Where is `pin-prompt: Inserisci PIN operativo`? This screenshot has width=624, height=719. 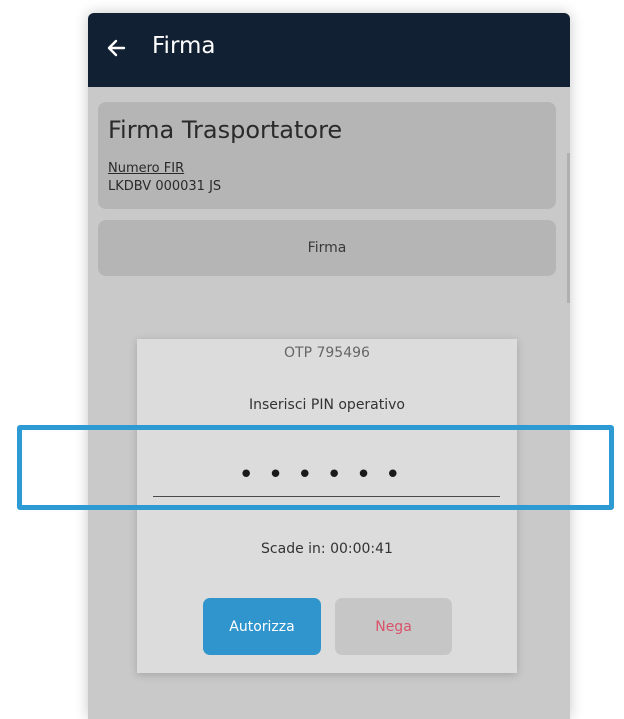 pin-prompt: Inserisci PIN operativo is located at coordinates (326, 405).